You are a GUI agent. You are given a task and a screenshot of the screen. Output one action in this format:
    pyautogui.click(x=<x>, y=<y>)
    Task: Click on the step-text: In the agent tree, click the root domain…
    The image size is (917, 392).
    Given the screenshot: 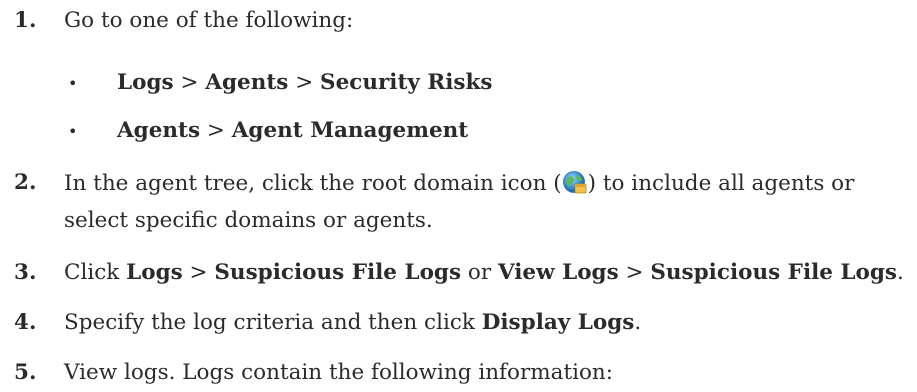 What is the action you would take?
    pyautogui.click(x=459, y=183)
    